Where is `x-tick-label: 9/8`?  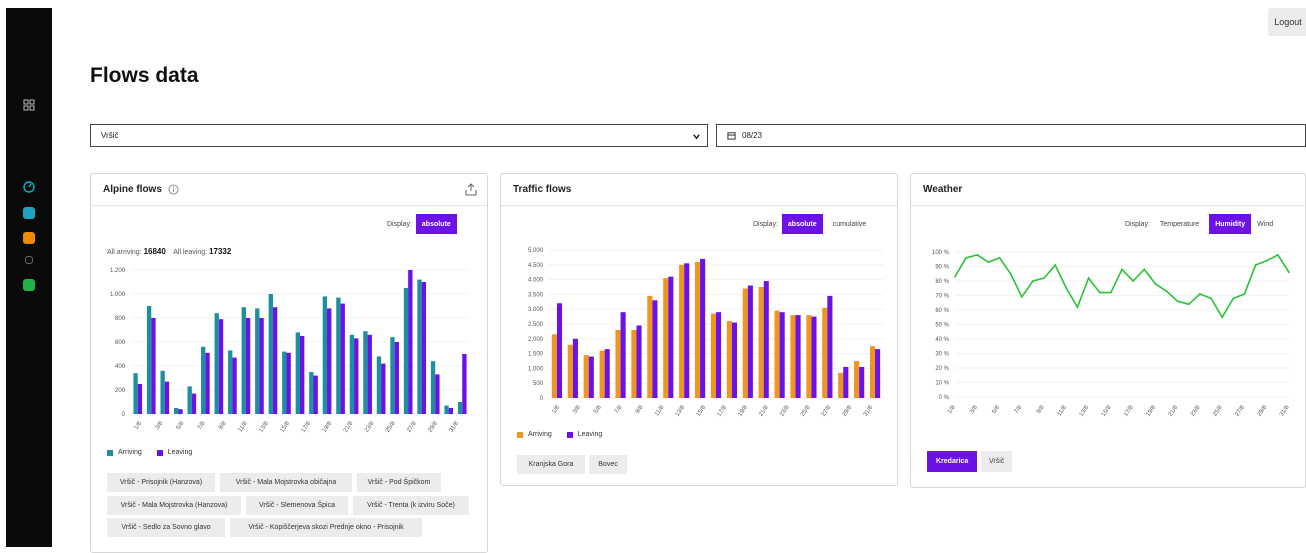
x-tick-label: 9/8 is located at coordinates (1041, 409).